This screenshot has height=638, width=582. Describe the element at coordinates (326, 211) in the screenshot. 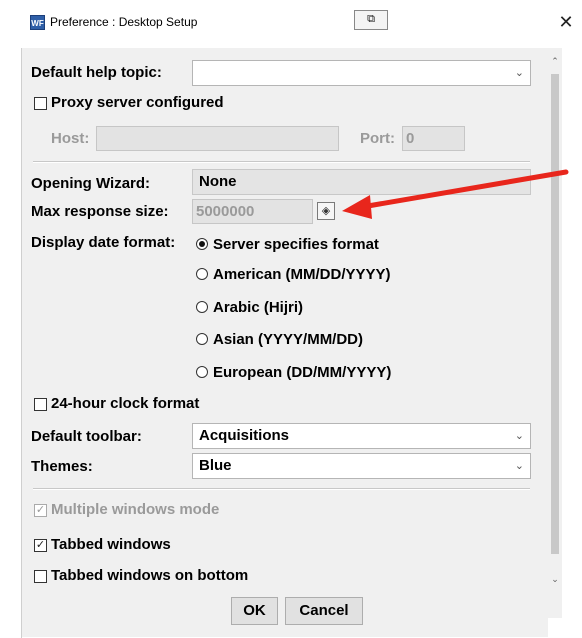

I see `spinner-icon: ◈` at that location.